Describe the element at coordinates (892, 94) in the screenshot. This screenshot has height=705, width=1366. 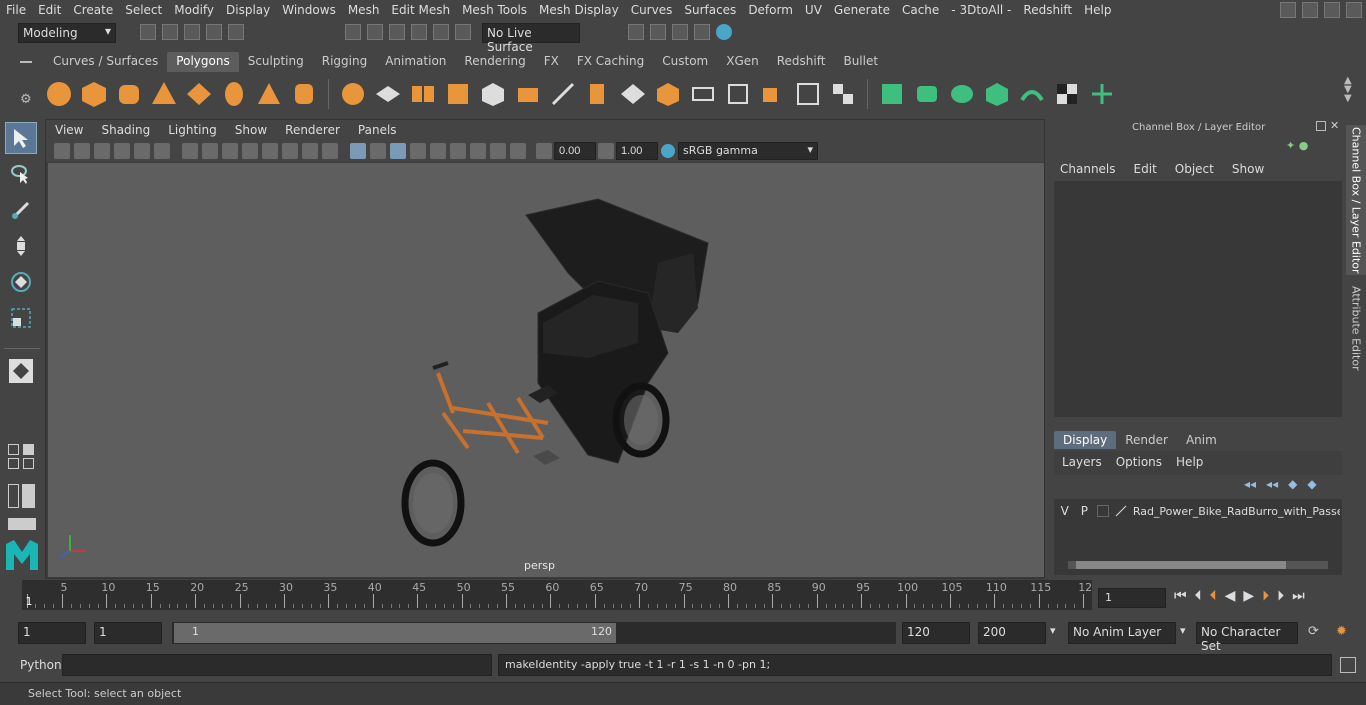
I see `uv-planar-icon` at that location.